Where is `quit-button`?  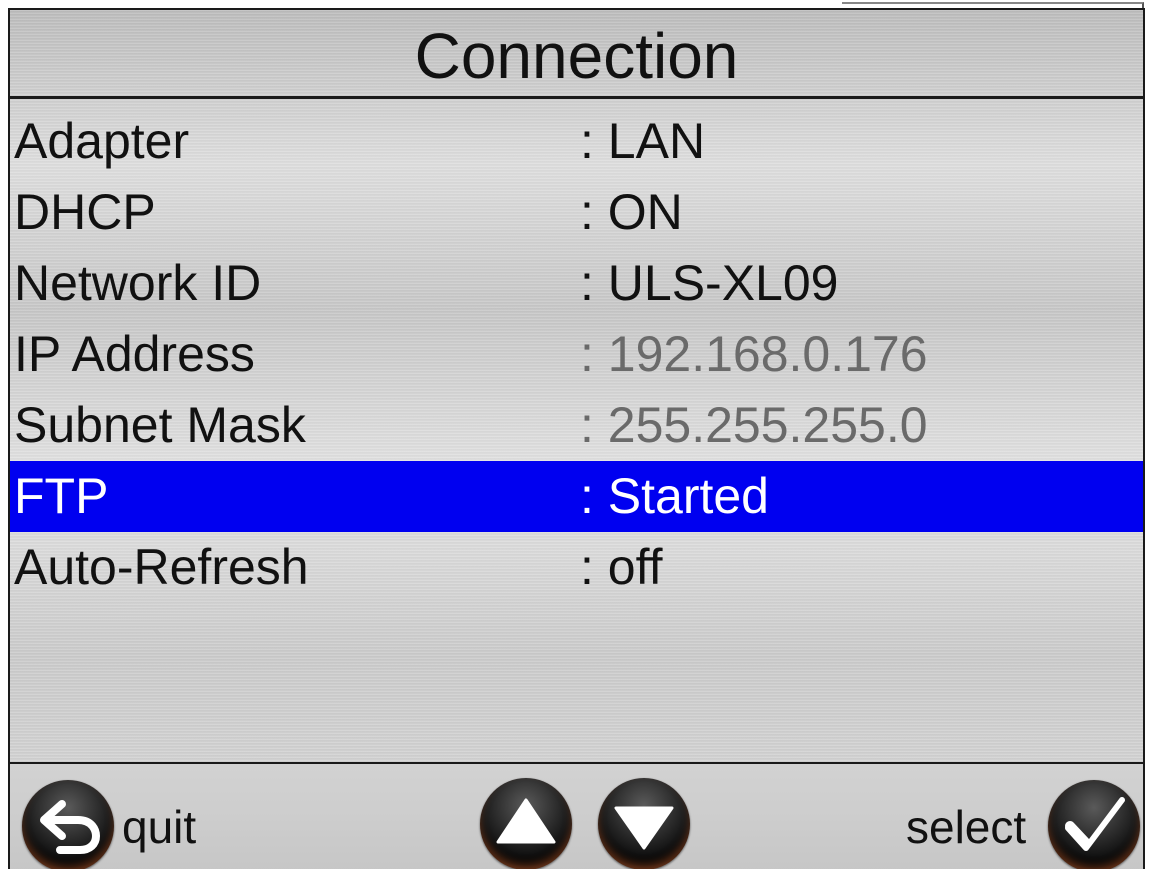 quit-button is located at coordinates (68, 824).